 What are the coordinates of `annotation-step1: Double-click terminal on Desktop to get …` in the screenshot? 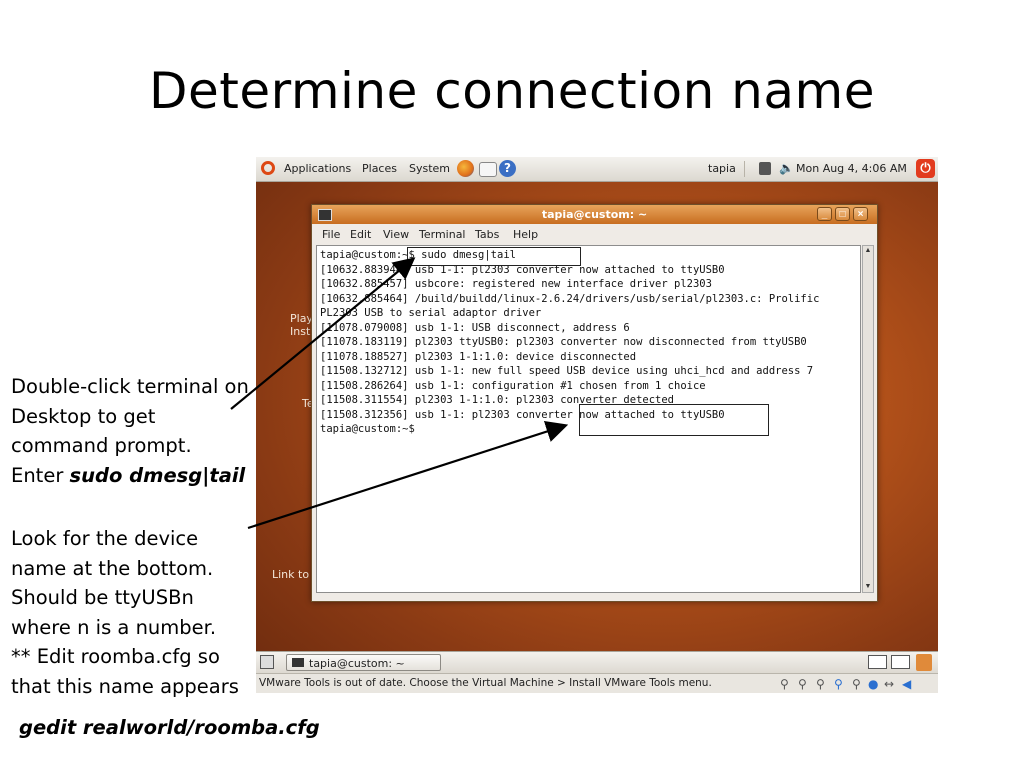 It's located at (130, 431).